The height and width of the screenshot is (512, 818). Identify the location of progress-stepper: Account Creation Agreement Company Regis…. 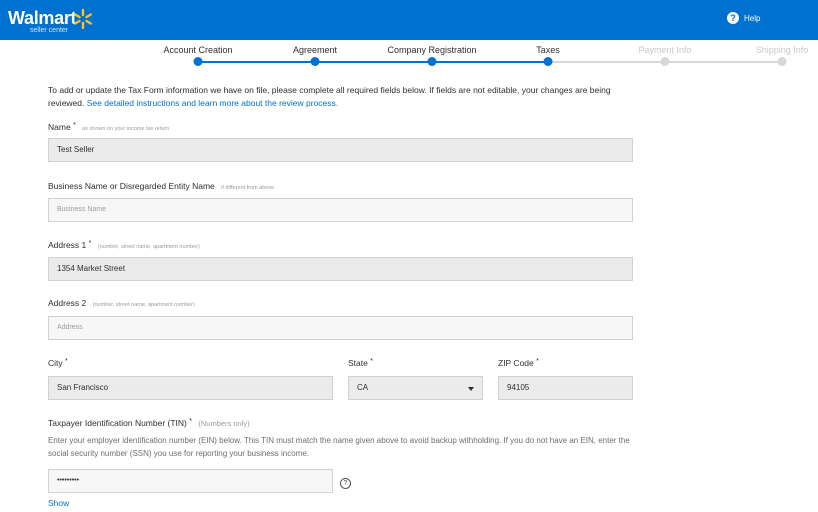
(409, 55).